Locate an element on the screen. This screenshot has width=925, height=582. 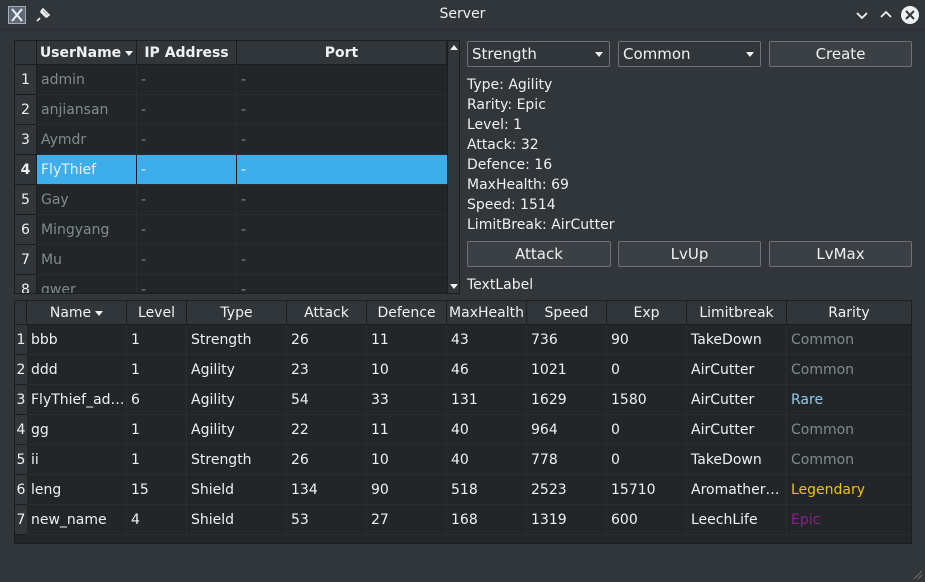
row-header: 8 is located at coordinates (26, 284).